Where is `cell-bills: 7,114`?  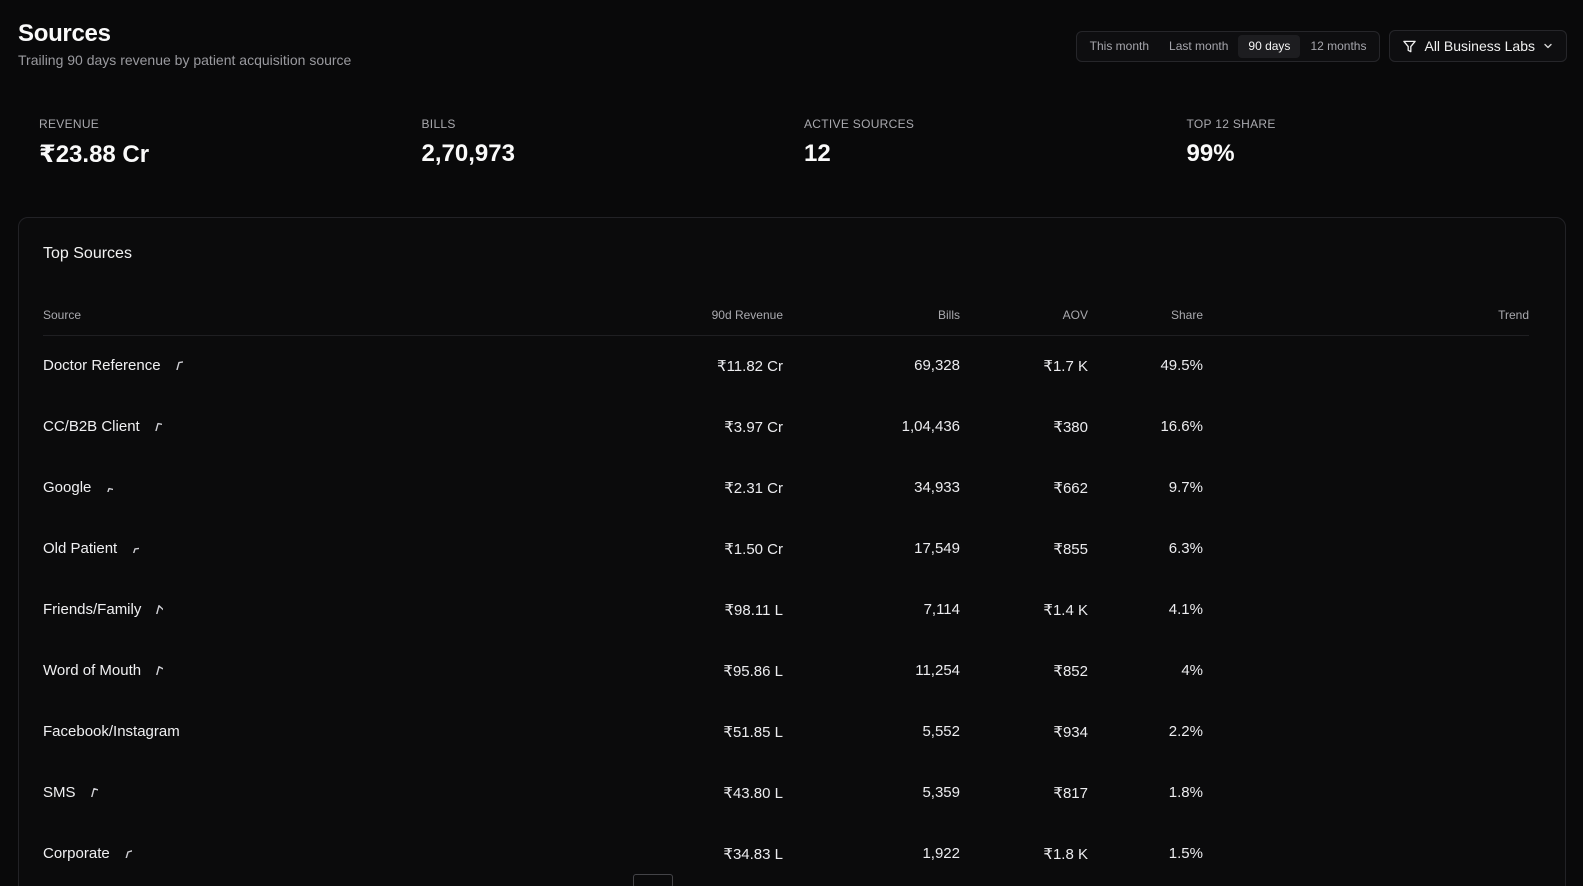 cell-bills: 7,114 is located at coordinates (941, 609).